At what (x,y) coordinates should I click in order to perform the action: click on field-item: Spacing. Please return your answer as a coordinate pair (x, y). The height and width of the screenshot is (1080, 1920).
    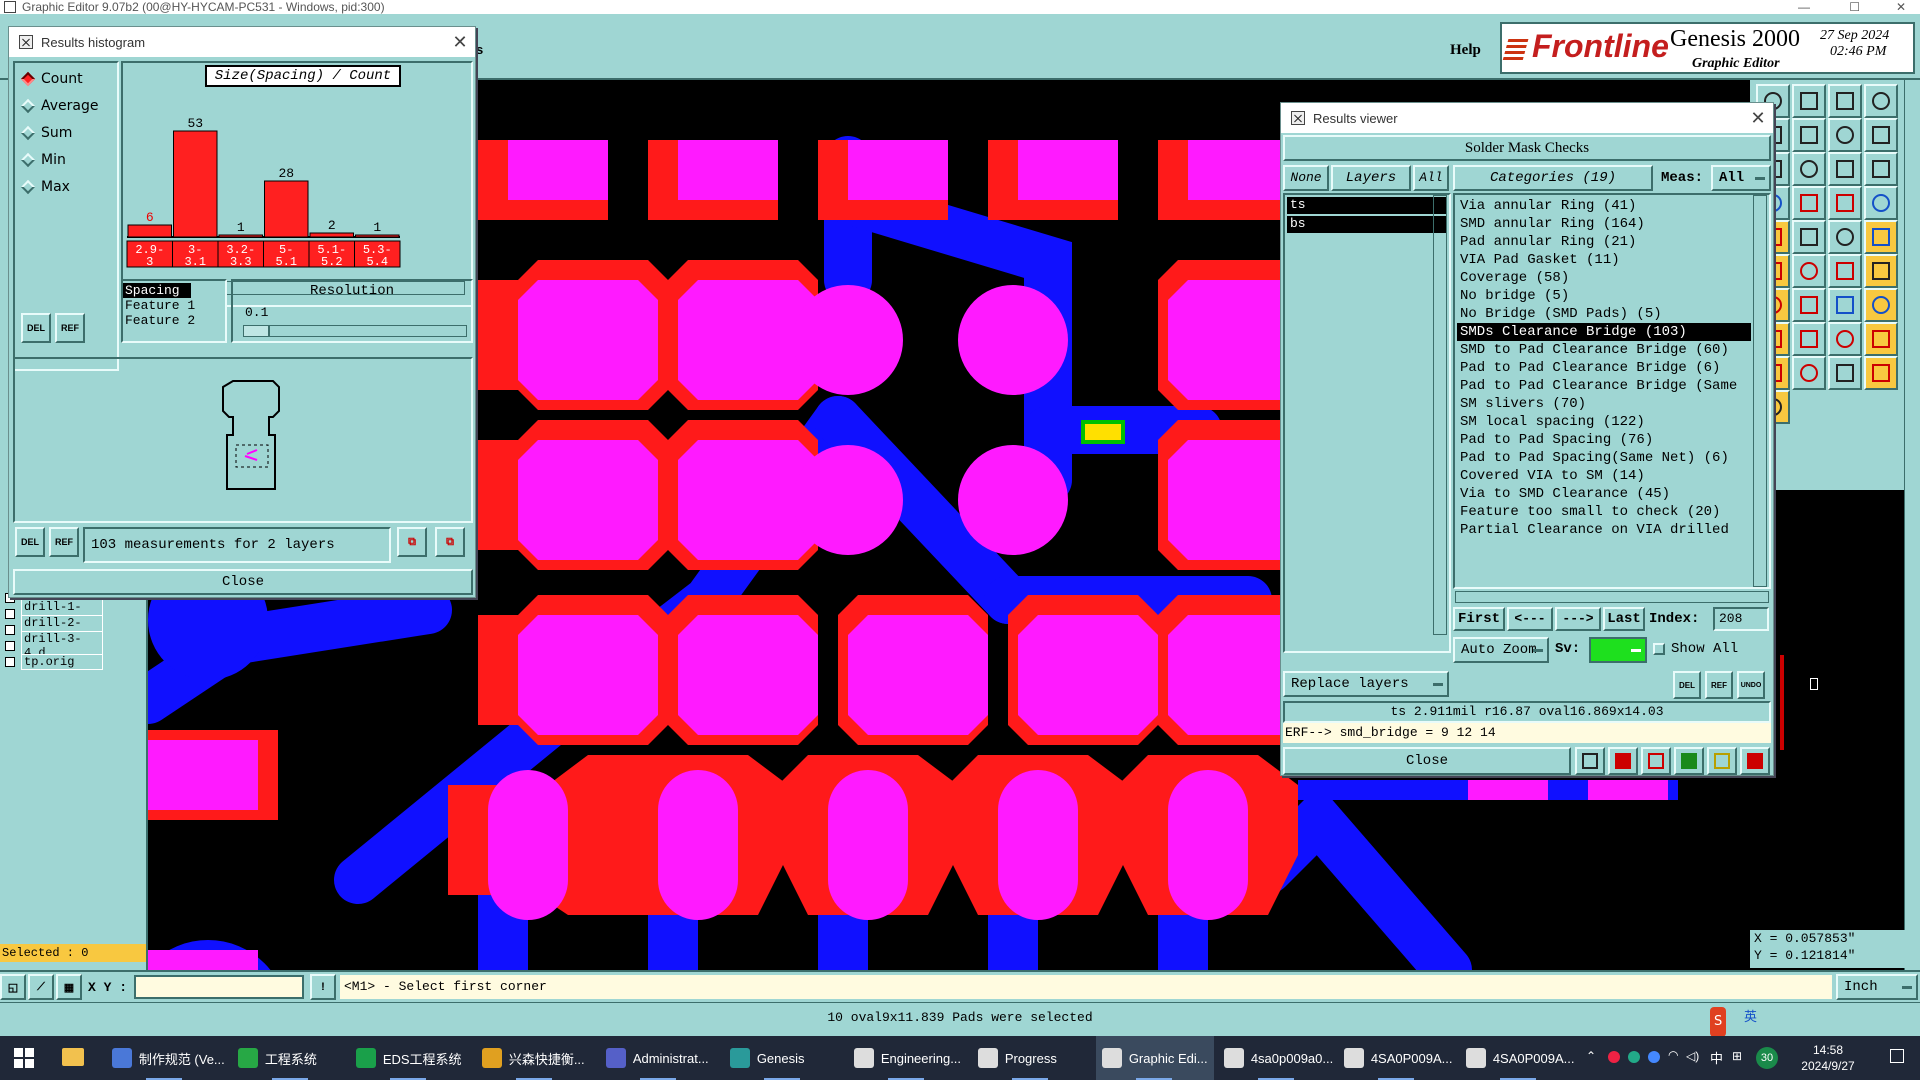
    Looking at the image, I should click on (157, 290).